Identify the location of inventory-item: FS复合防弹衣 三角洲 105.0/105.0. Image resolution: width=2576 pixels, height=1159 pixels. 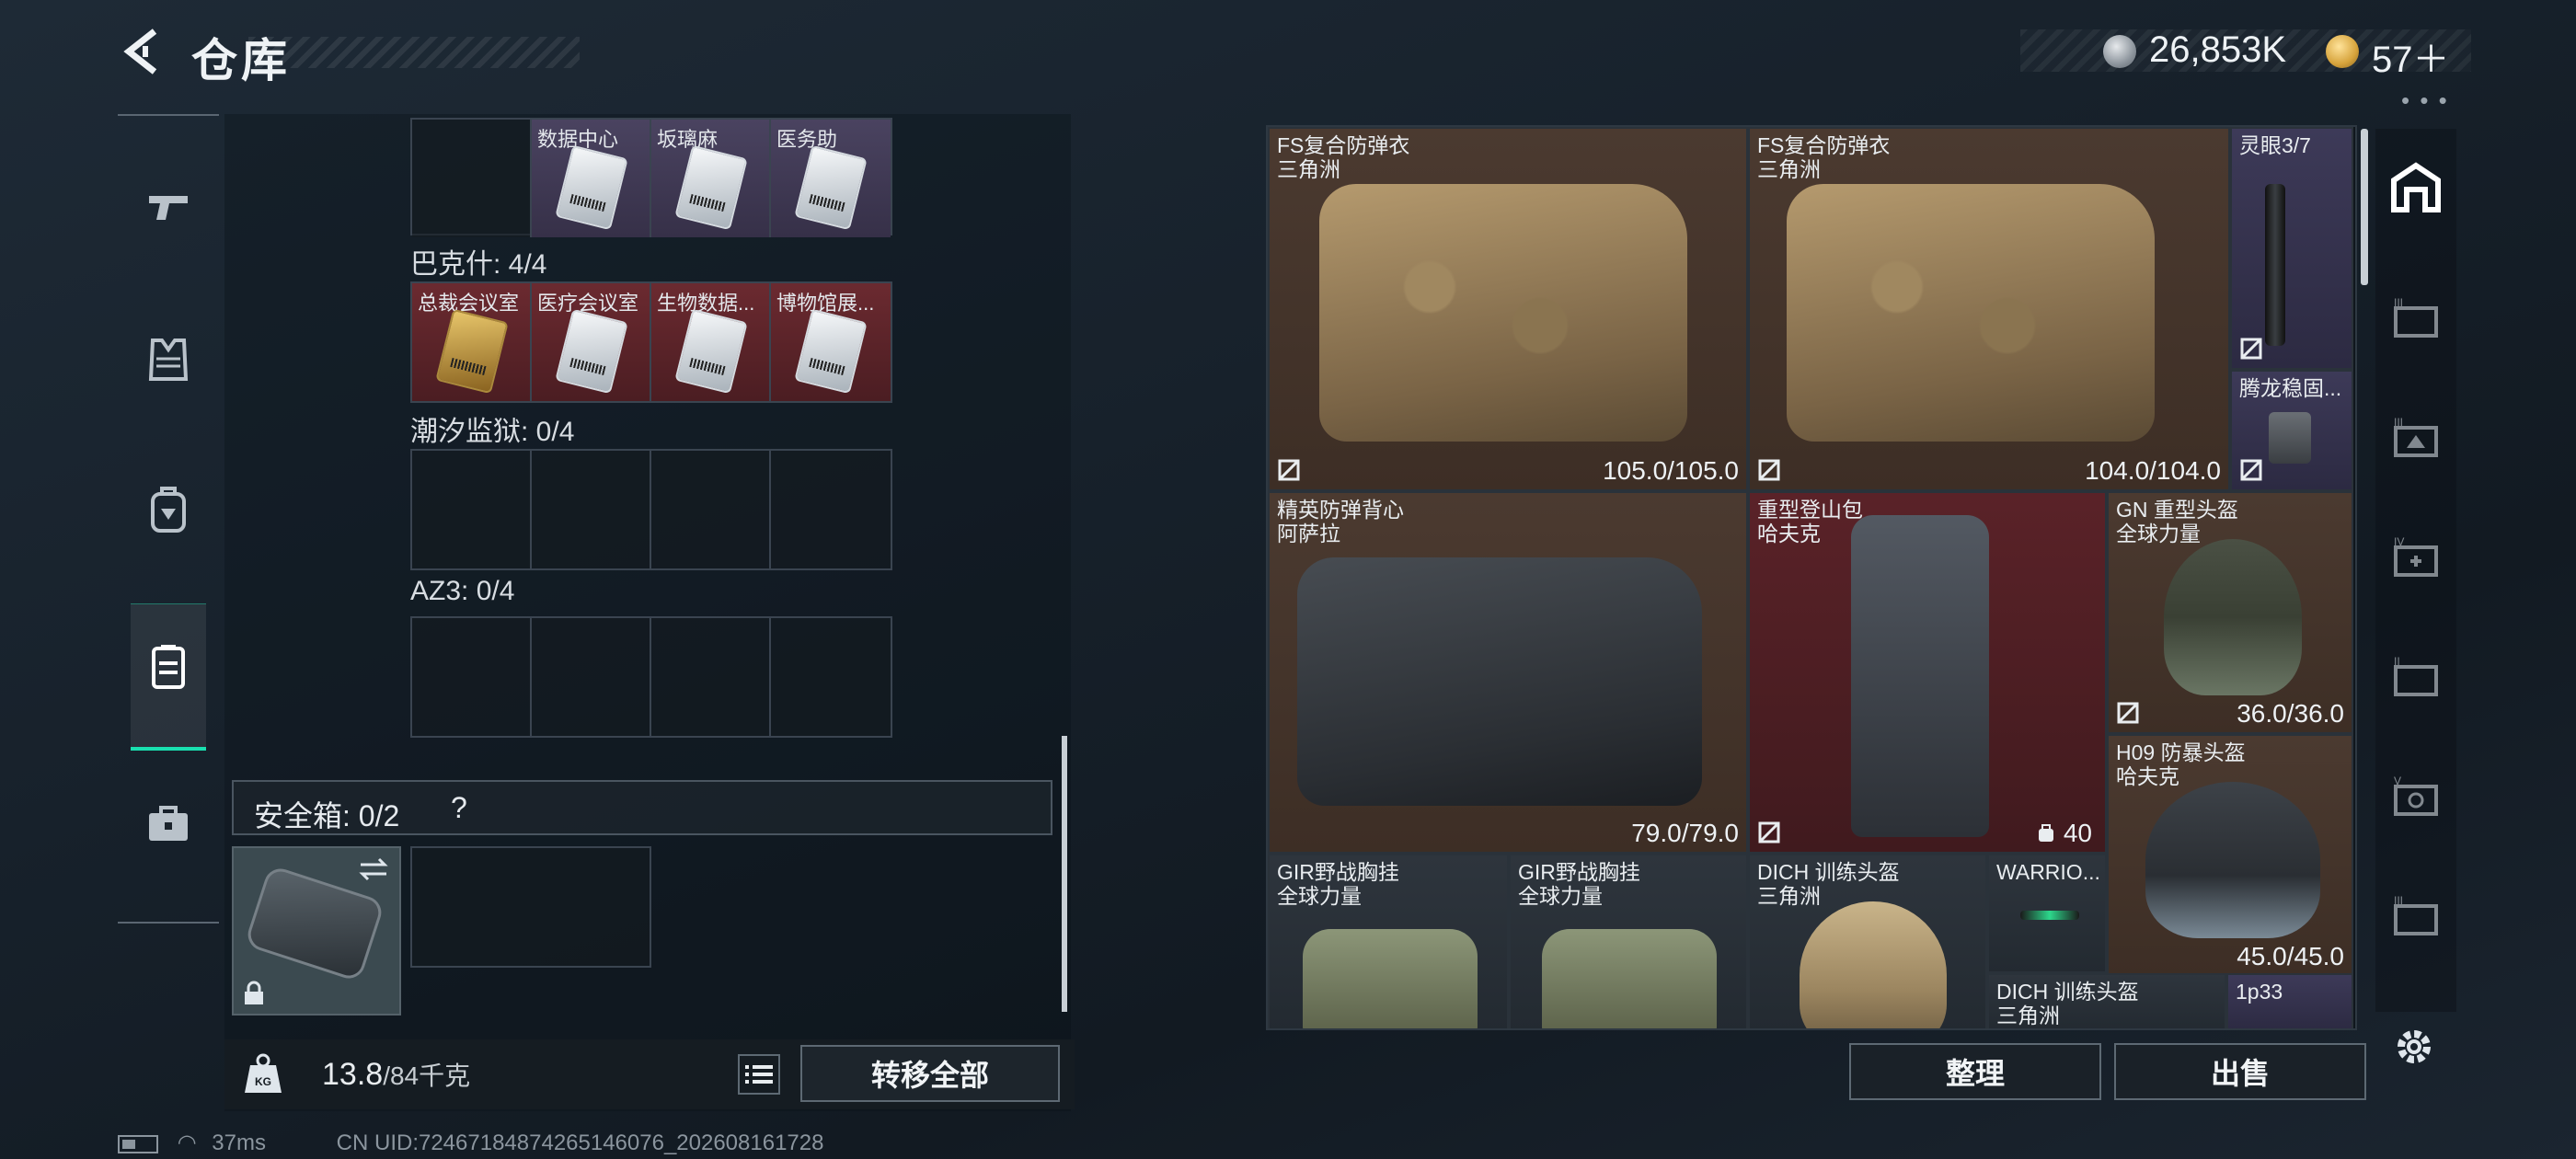
(1508, 309).